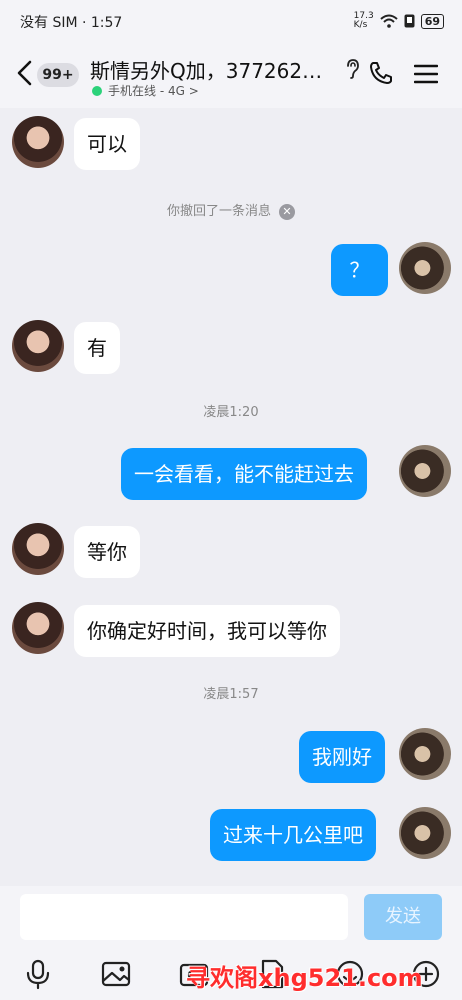  Describe the element at coordinates (304, 978) in the screenshot. I see `watermark-text: 寻欢阁xhg521.com` at that location.